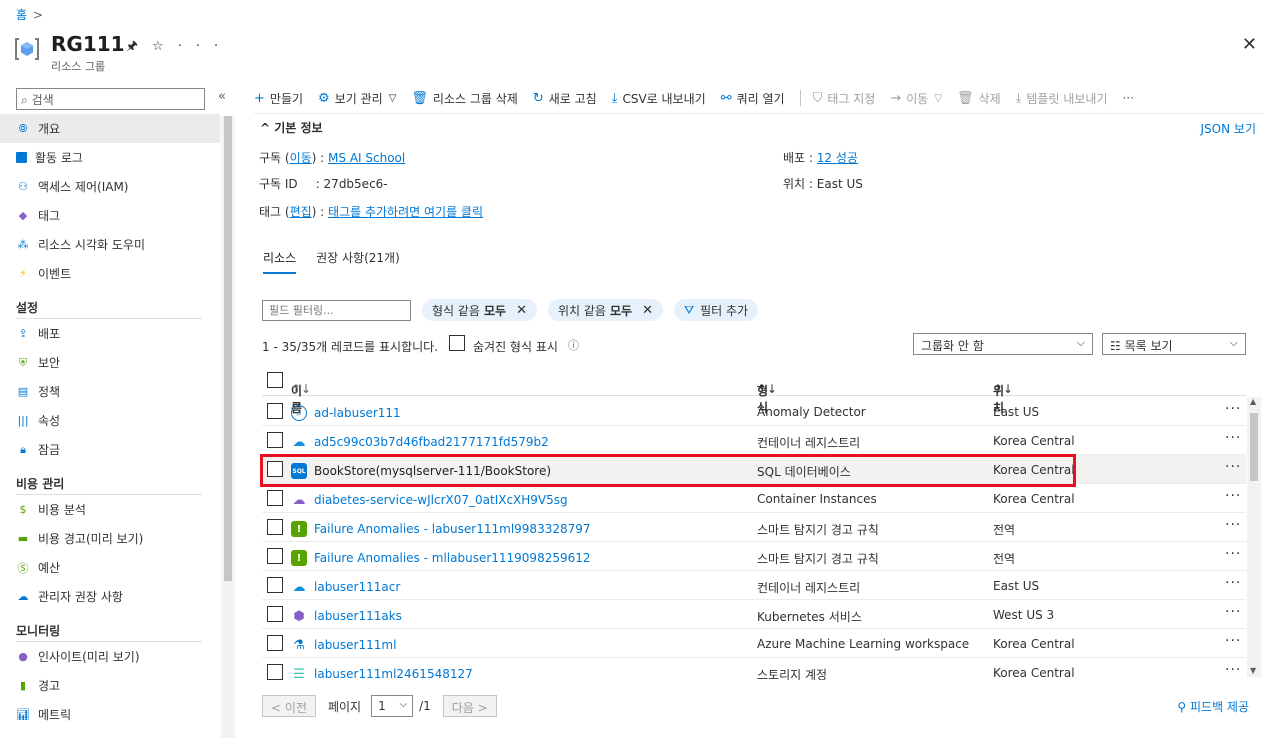 The height and width of the screenshot is (738, 1267). What do you see at coordinates (165, 46) in the screenshot?
I see `star-icon: ☆` at bounding box center [165, 46].